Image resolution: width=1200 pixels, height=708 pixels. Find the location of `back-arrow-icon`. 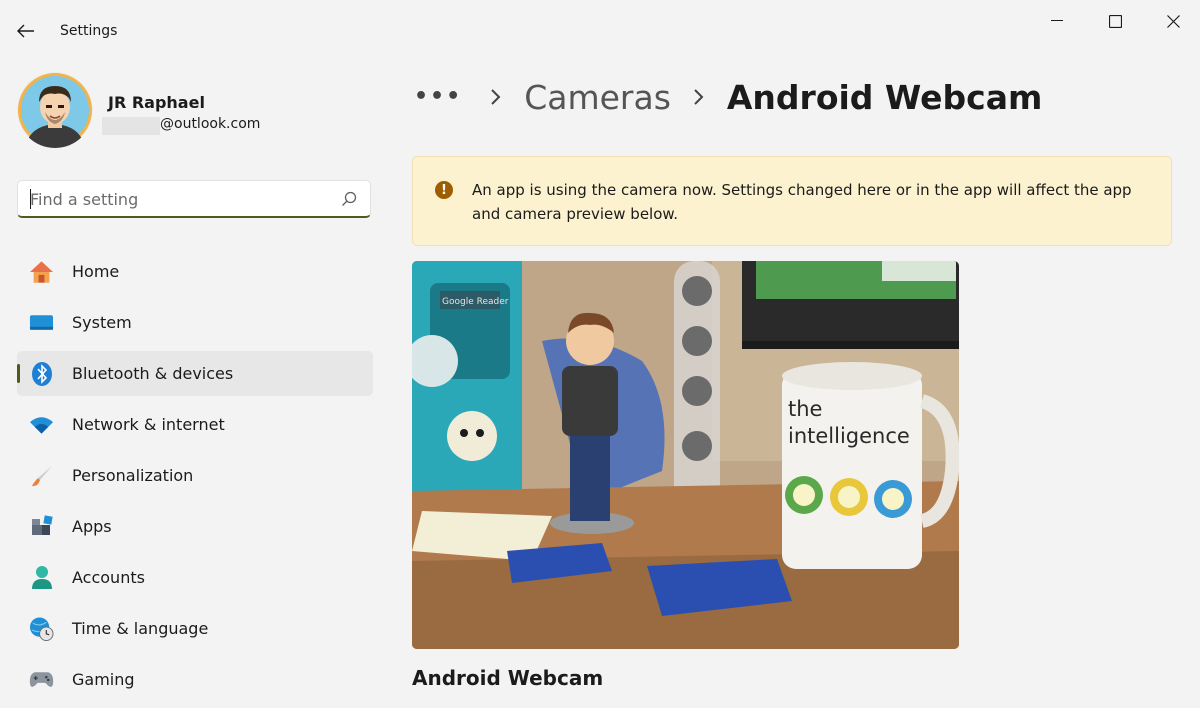

back-arrow-icon is located at coordinates (25, 31).